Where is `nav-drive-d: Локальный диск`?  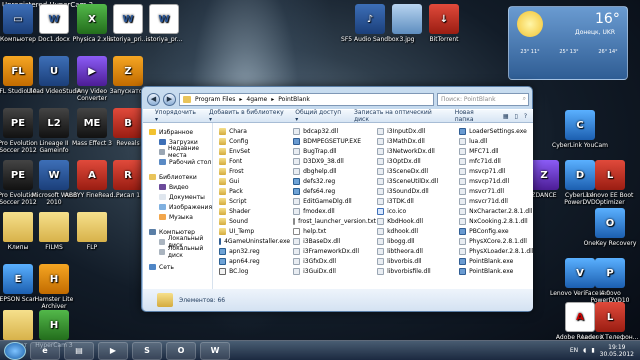
nav-drive-d: Локальный диск is located at coordinates (177, 252).